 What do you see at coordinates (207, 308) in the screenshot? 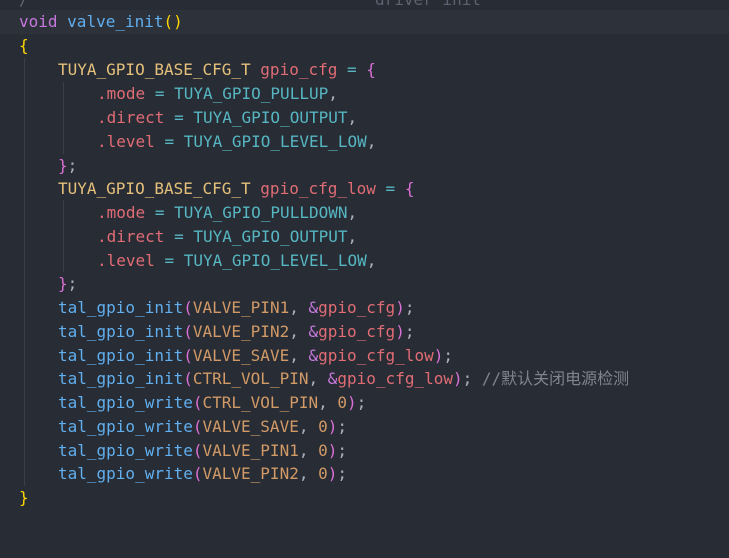
I see `code-line: tal_gpio_init(VALVE_PIN1, &gpio_cfg);` at bounding box center [207, 308].